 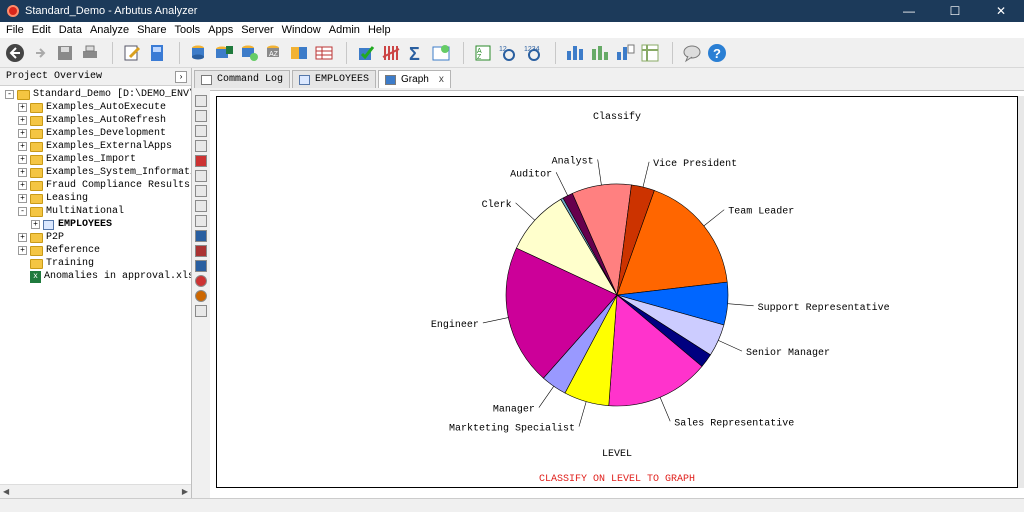 What do you see at coordinates (95, 185) in the screenshot?
I see `tree-item: + Fraud Compliance Results` at bounding box center [95, 185].